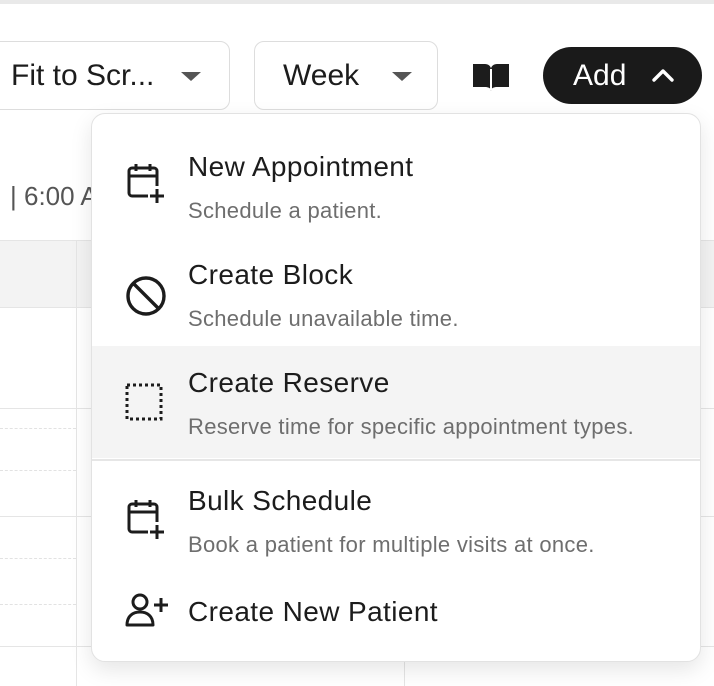 Image resolution: width=714 pixels, height=686 pixels. I want to click on menu-item-create-block: Create Block Schedule unavailable time., so click(396, 296).